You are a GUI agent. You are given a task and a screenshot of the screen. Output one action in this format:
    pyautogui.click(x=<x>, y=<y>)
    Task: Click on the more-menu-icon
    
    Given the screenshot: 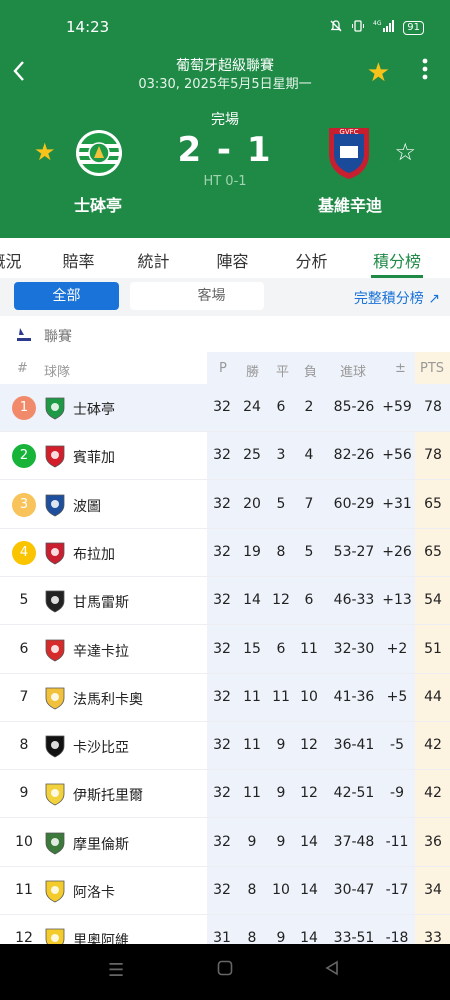 What is the action you would take?
    pyautogui.click(x=425, y=72)
    